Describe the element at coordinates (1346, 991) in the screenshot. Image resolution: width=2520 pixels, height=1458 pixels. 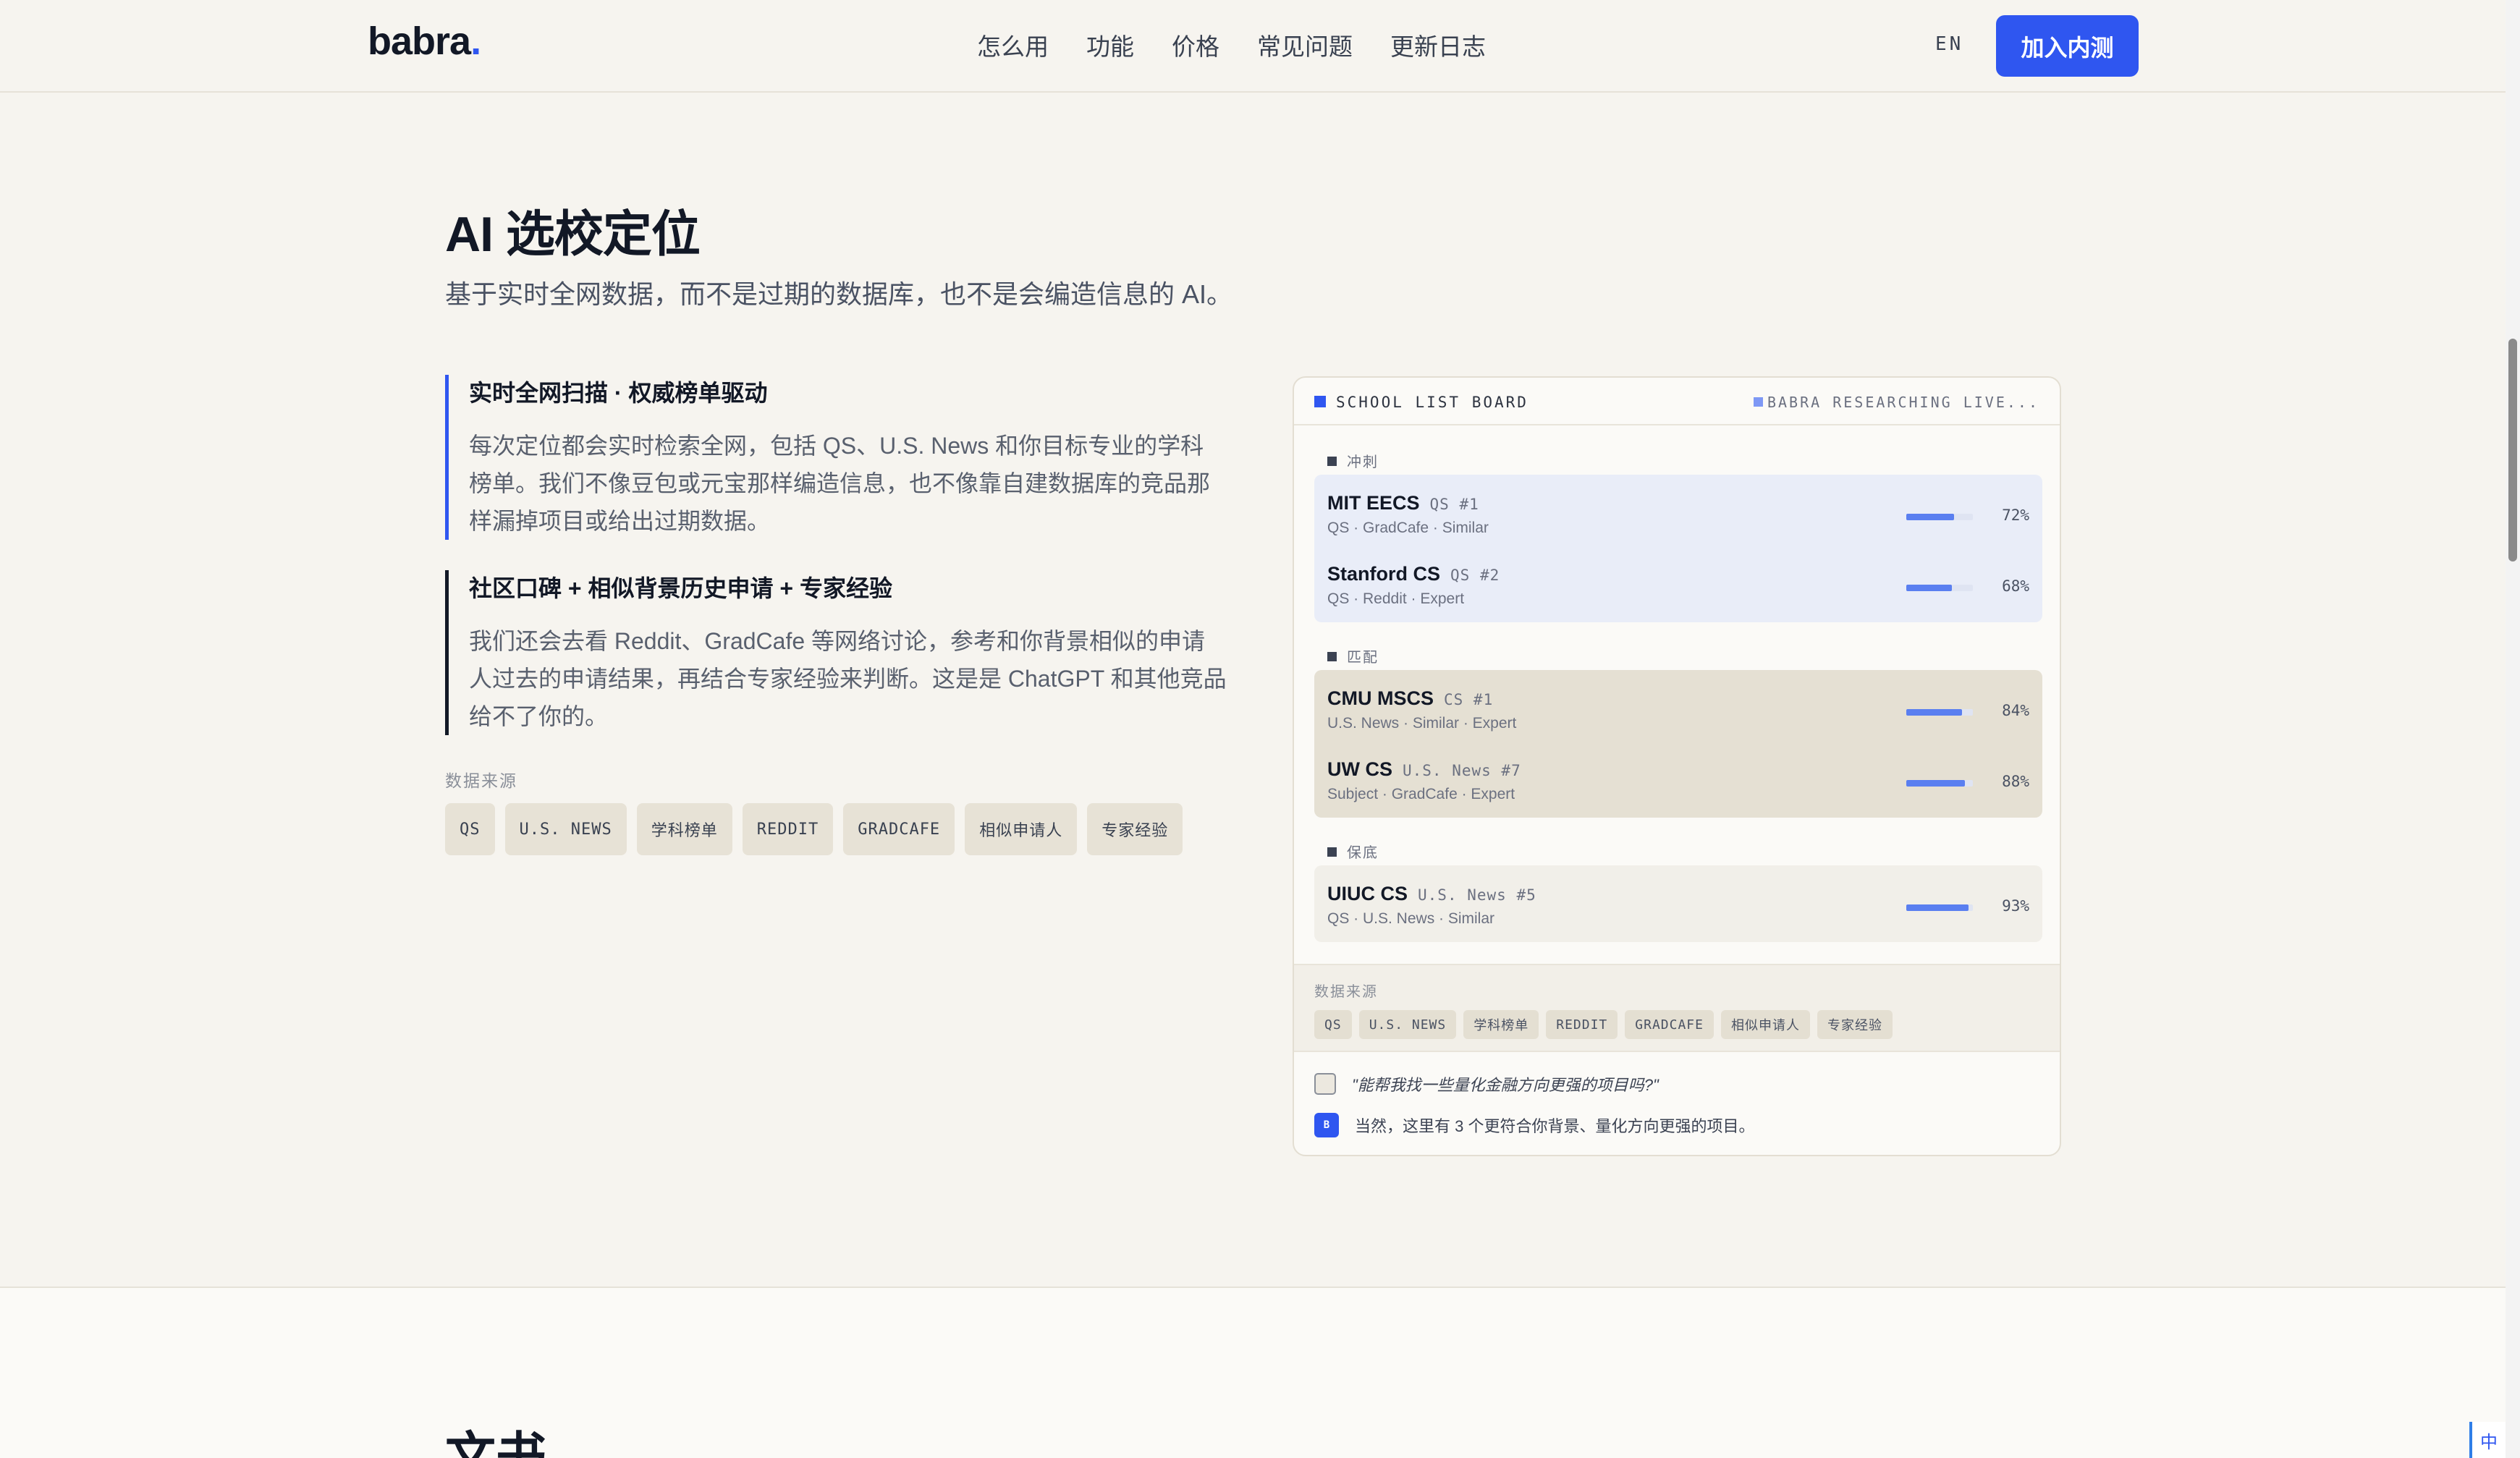
I see `board-sources-label: 数据来源` at that location.